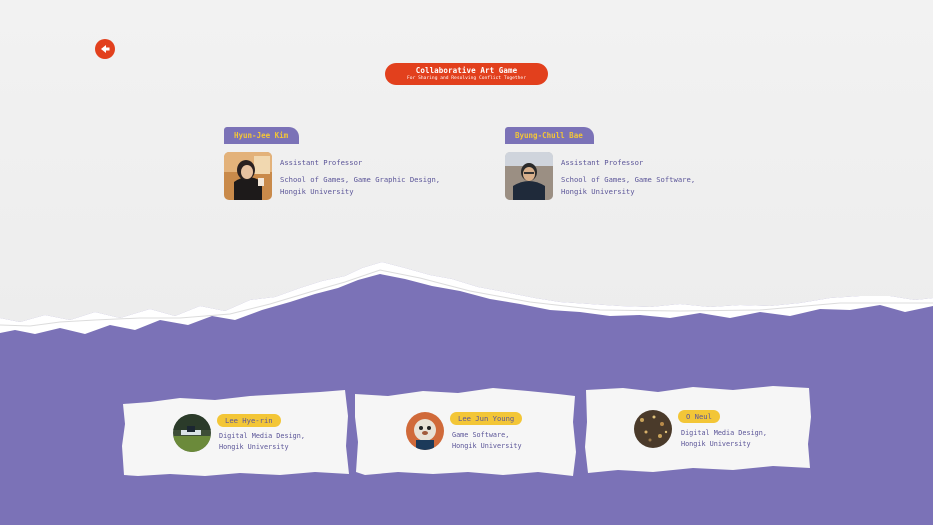 The image size is (933, 525). I want to click on back-button, so click(105, 49).